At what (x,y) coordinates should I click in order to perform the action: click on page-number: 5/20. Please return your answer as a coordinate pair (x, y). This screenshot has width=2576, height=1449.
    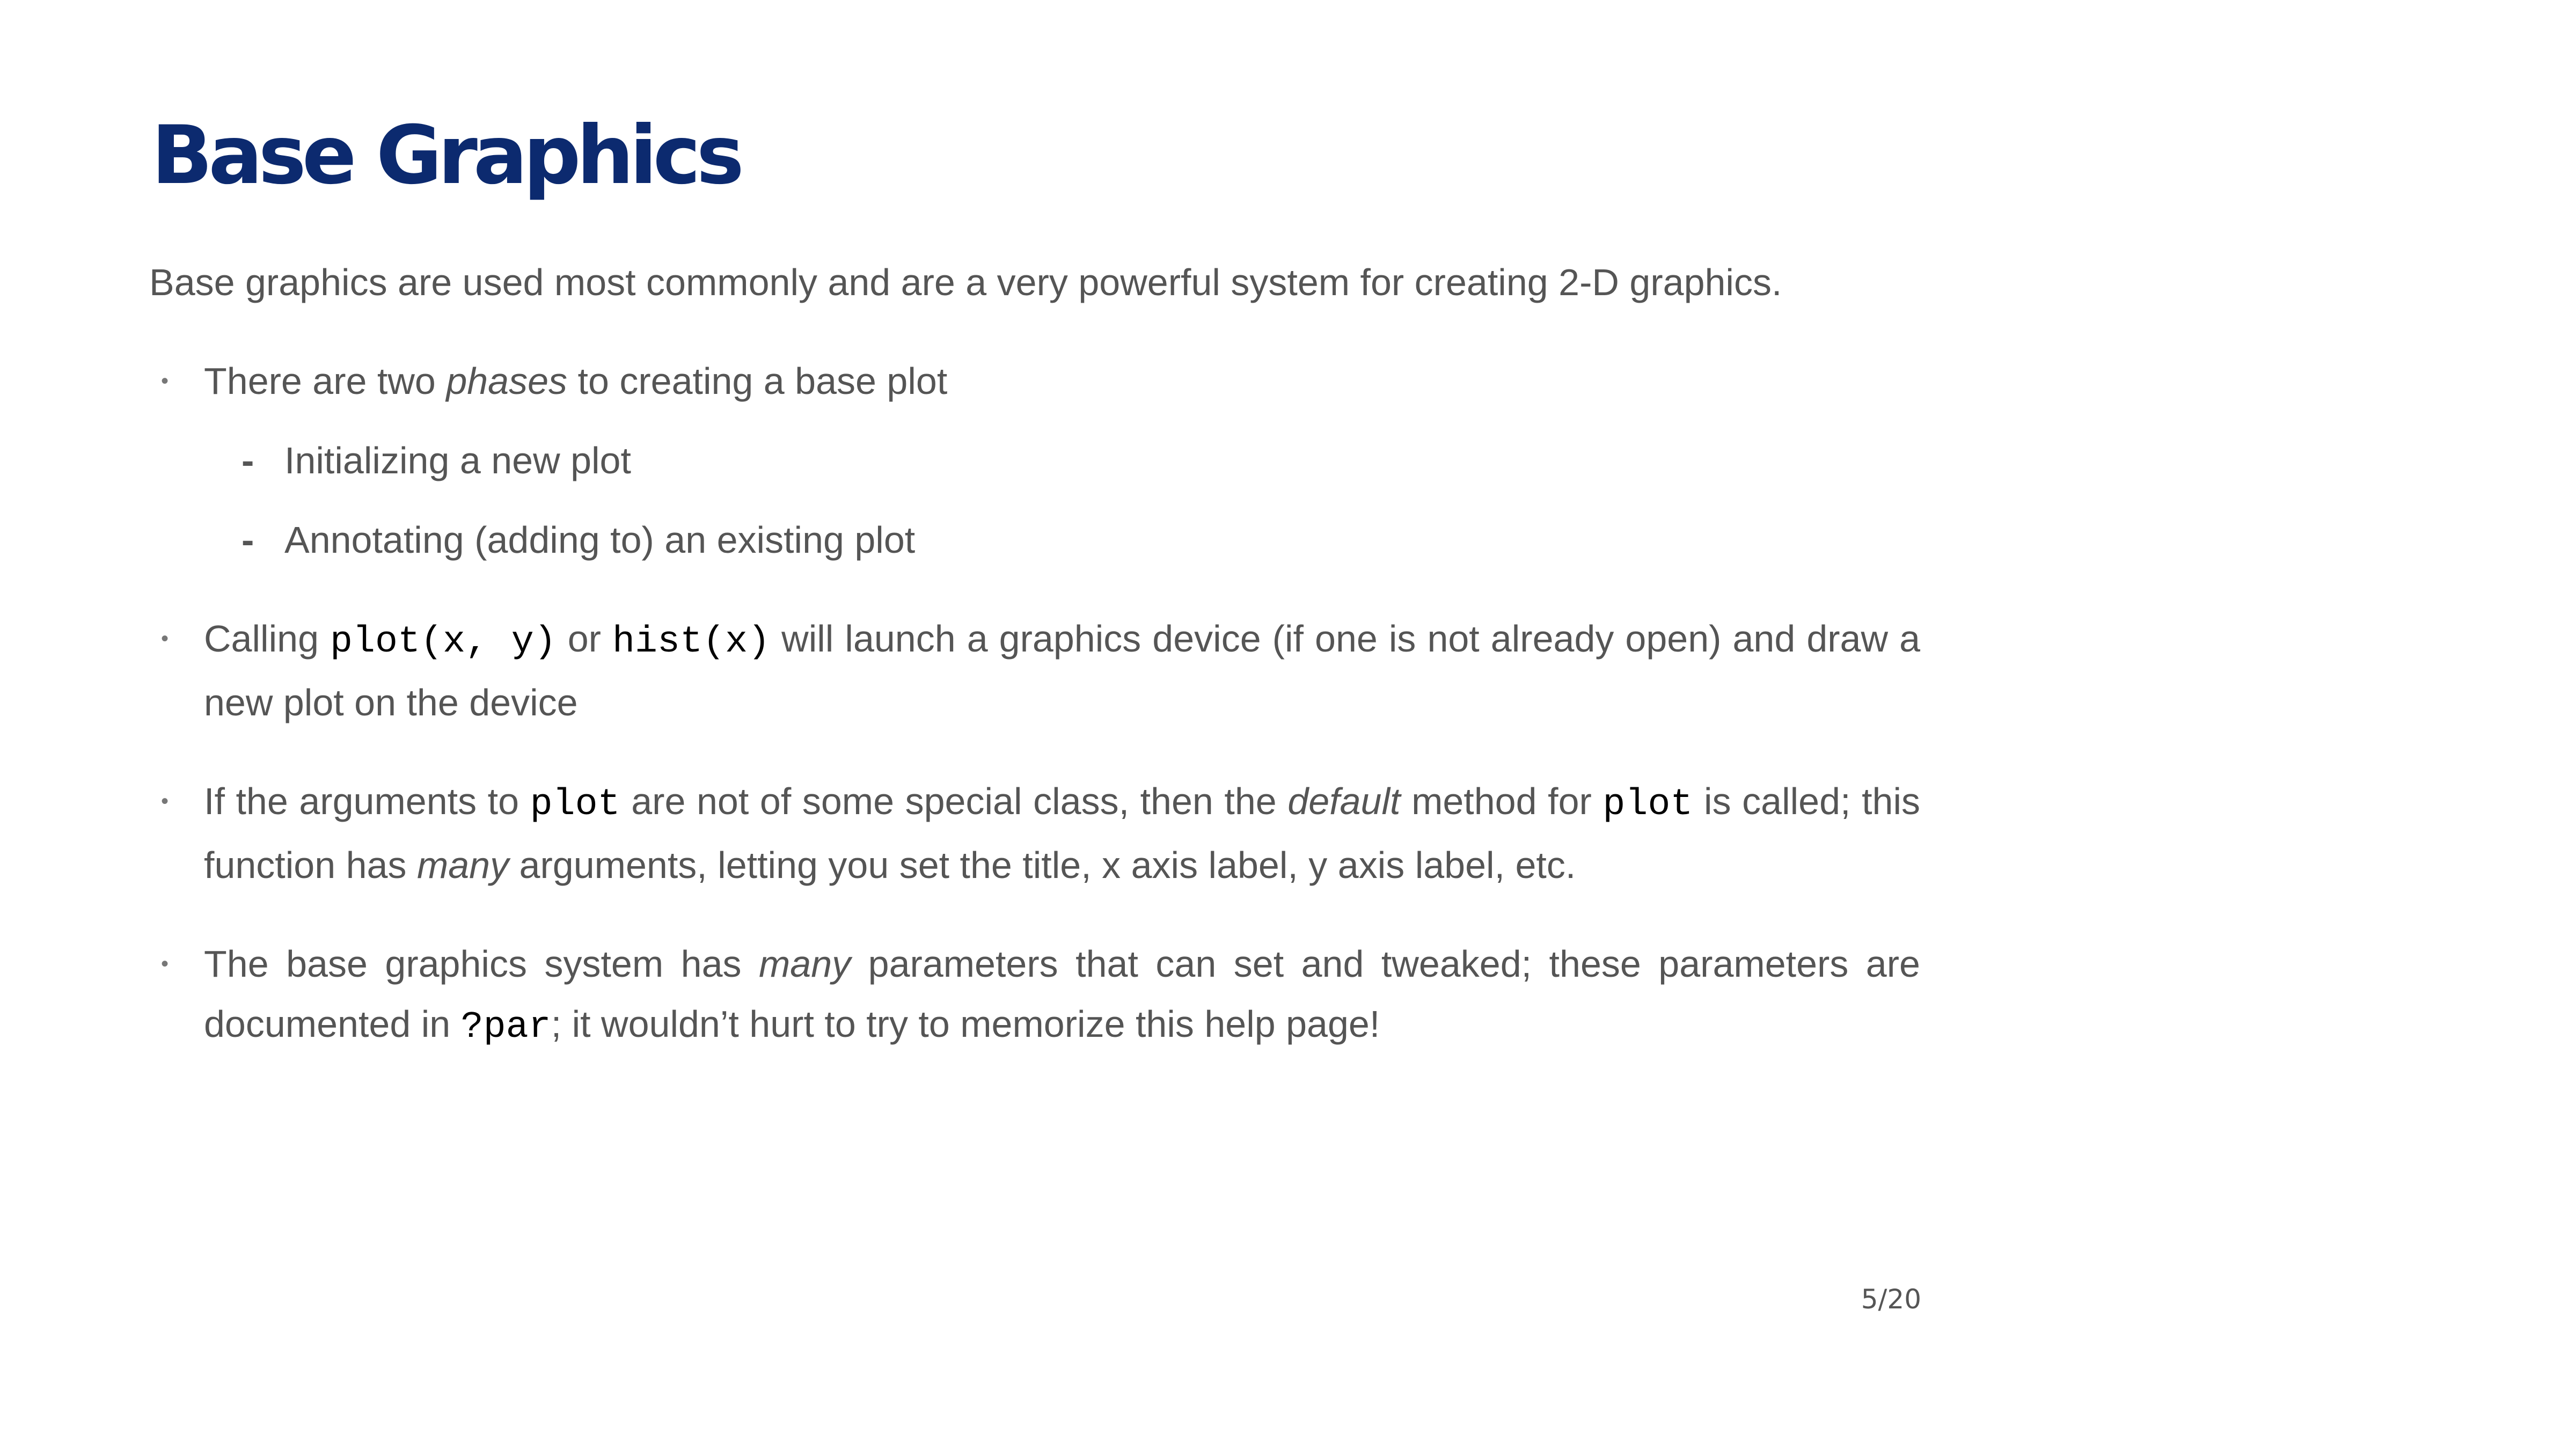
    Looking at the image, I should click on (1891, 1299).